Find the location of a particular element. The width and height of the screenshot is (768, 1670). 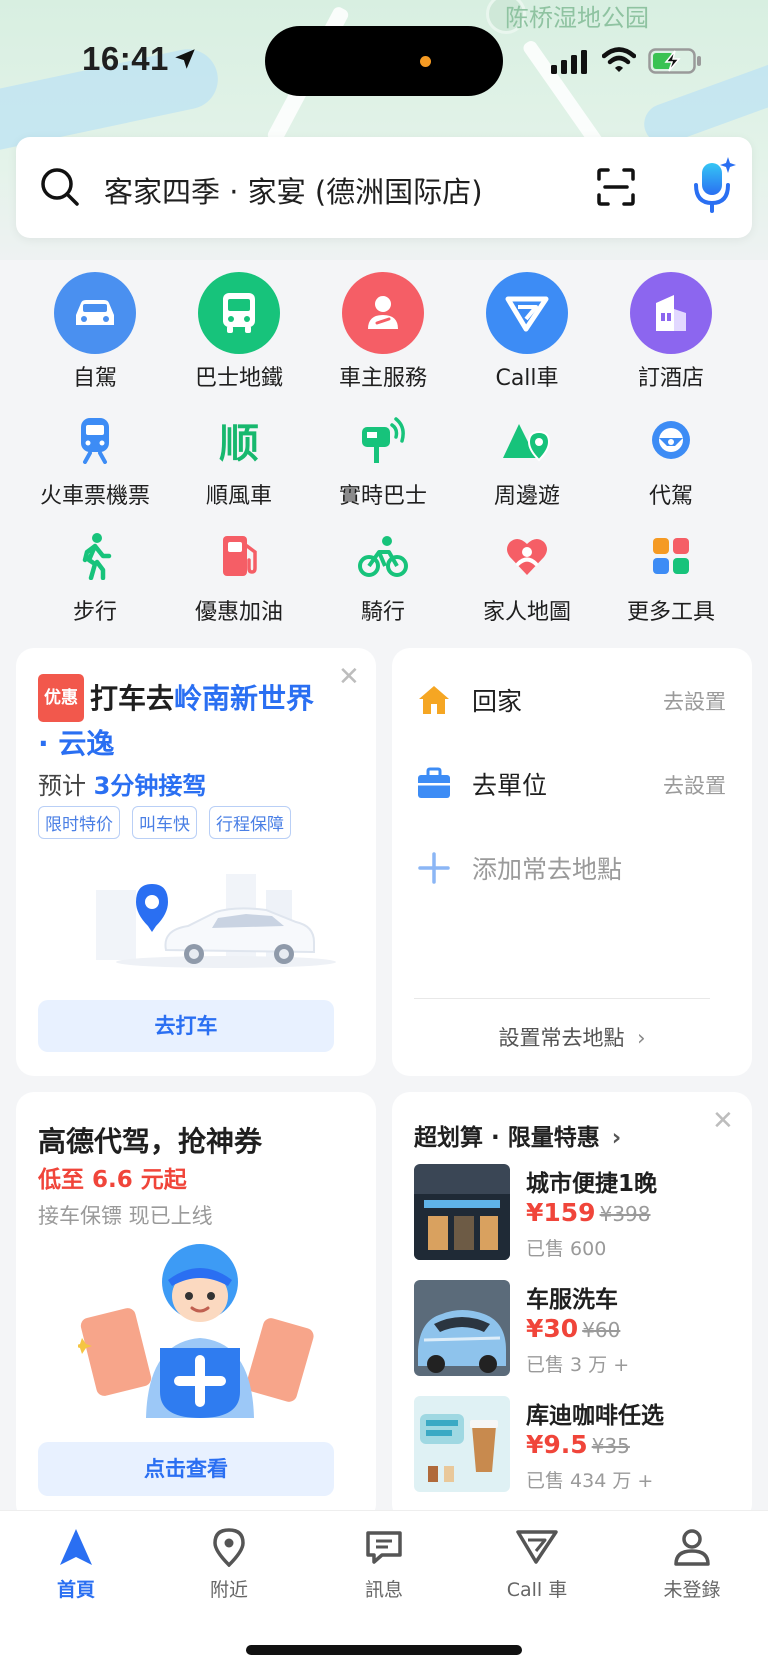

work-set-action: 去設置 is located at coordinates (694, 785).